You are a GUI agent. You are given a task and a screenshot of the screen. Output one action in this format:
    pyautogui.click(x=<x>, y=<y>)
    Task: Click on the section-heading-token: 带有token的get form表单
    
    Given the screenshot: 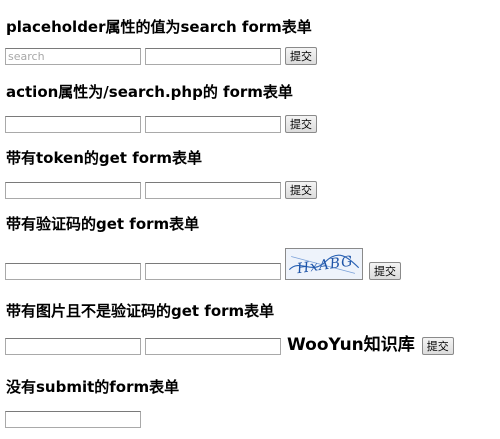 What is the action you would take?
    pyautogui.click(x=104, y=158)
    